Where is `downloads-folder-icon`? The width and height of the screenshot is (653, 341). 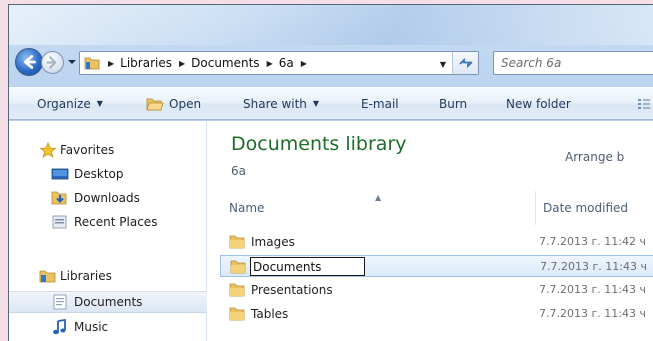 downloads-folder-icon is located at coordinates (59, 198).